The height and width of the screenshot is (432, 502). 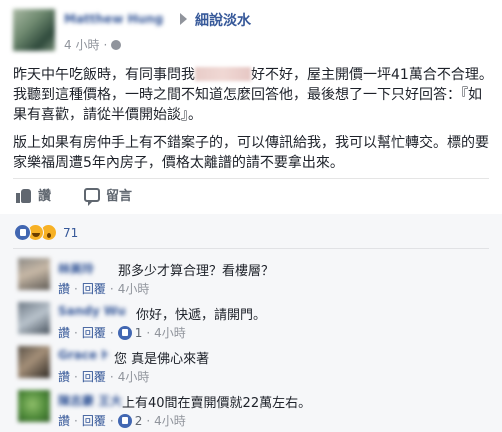 What do you see at coordinates (119, 196) in the screenshot?
I see `comment-label: 留言` at bounding box center [119, 196].